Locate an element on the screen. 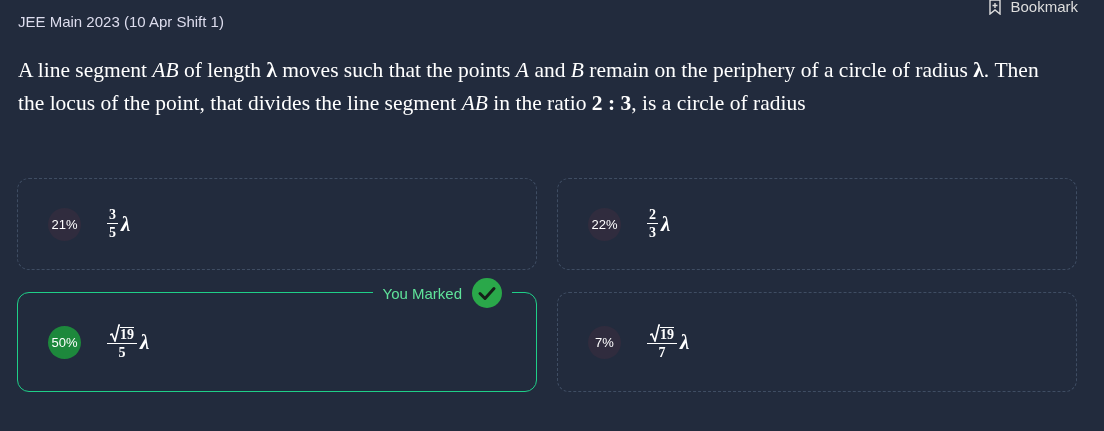 Image resolution: width=1104 pixels, height=431 pixels. percent-badge: 7% is located at coordinates (604, 342).